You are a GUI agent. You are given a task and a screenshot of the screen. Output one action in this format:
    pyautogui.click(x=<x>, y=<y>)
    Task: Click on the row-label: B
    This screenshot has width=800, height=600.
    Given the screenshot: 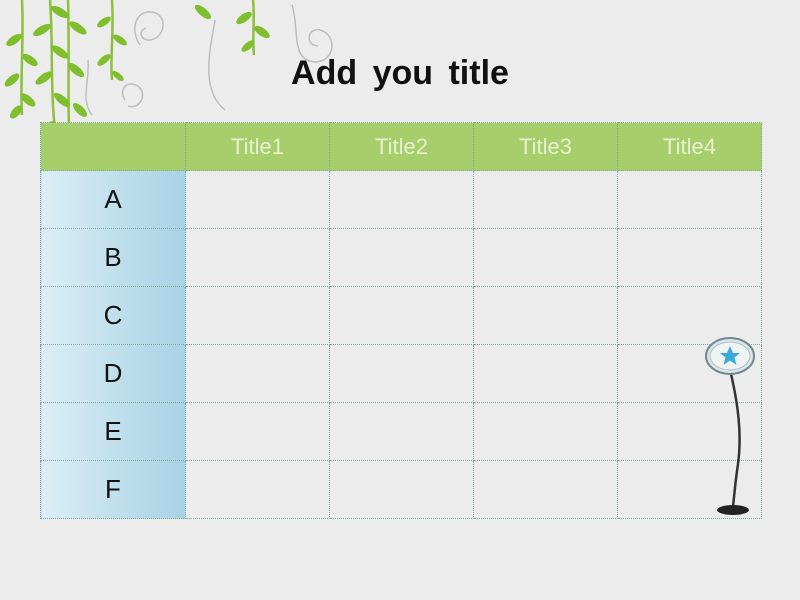 What is the action you would take?
    pyautogui.click(x=113, y=257)
    